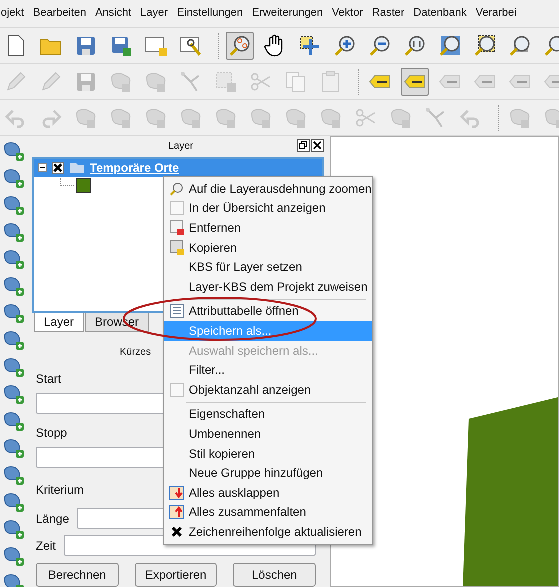 The height and width of the screenshot is (587, 559). Describe the element at coordinates (49, 379) in the screenshot. I see `field-label: Start` at that location.